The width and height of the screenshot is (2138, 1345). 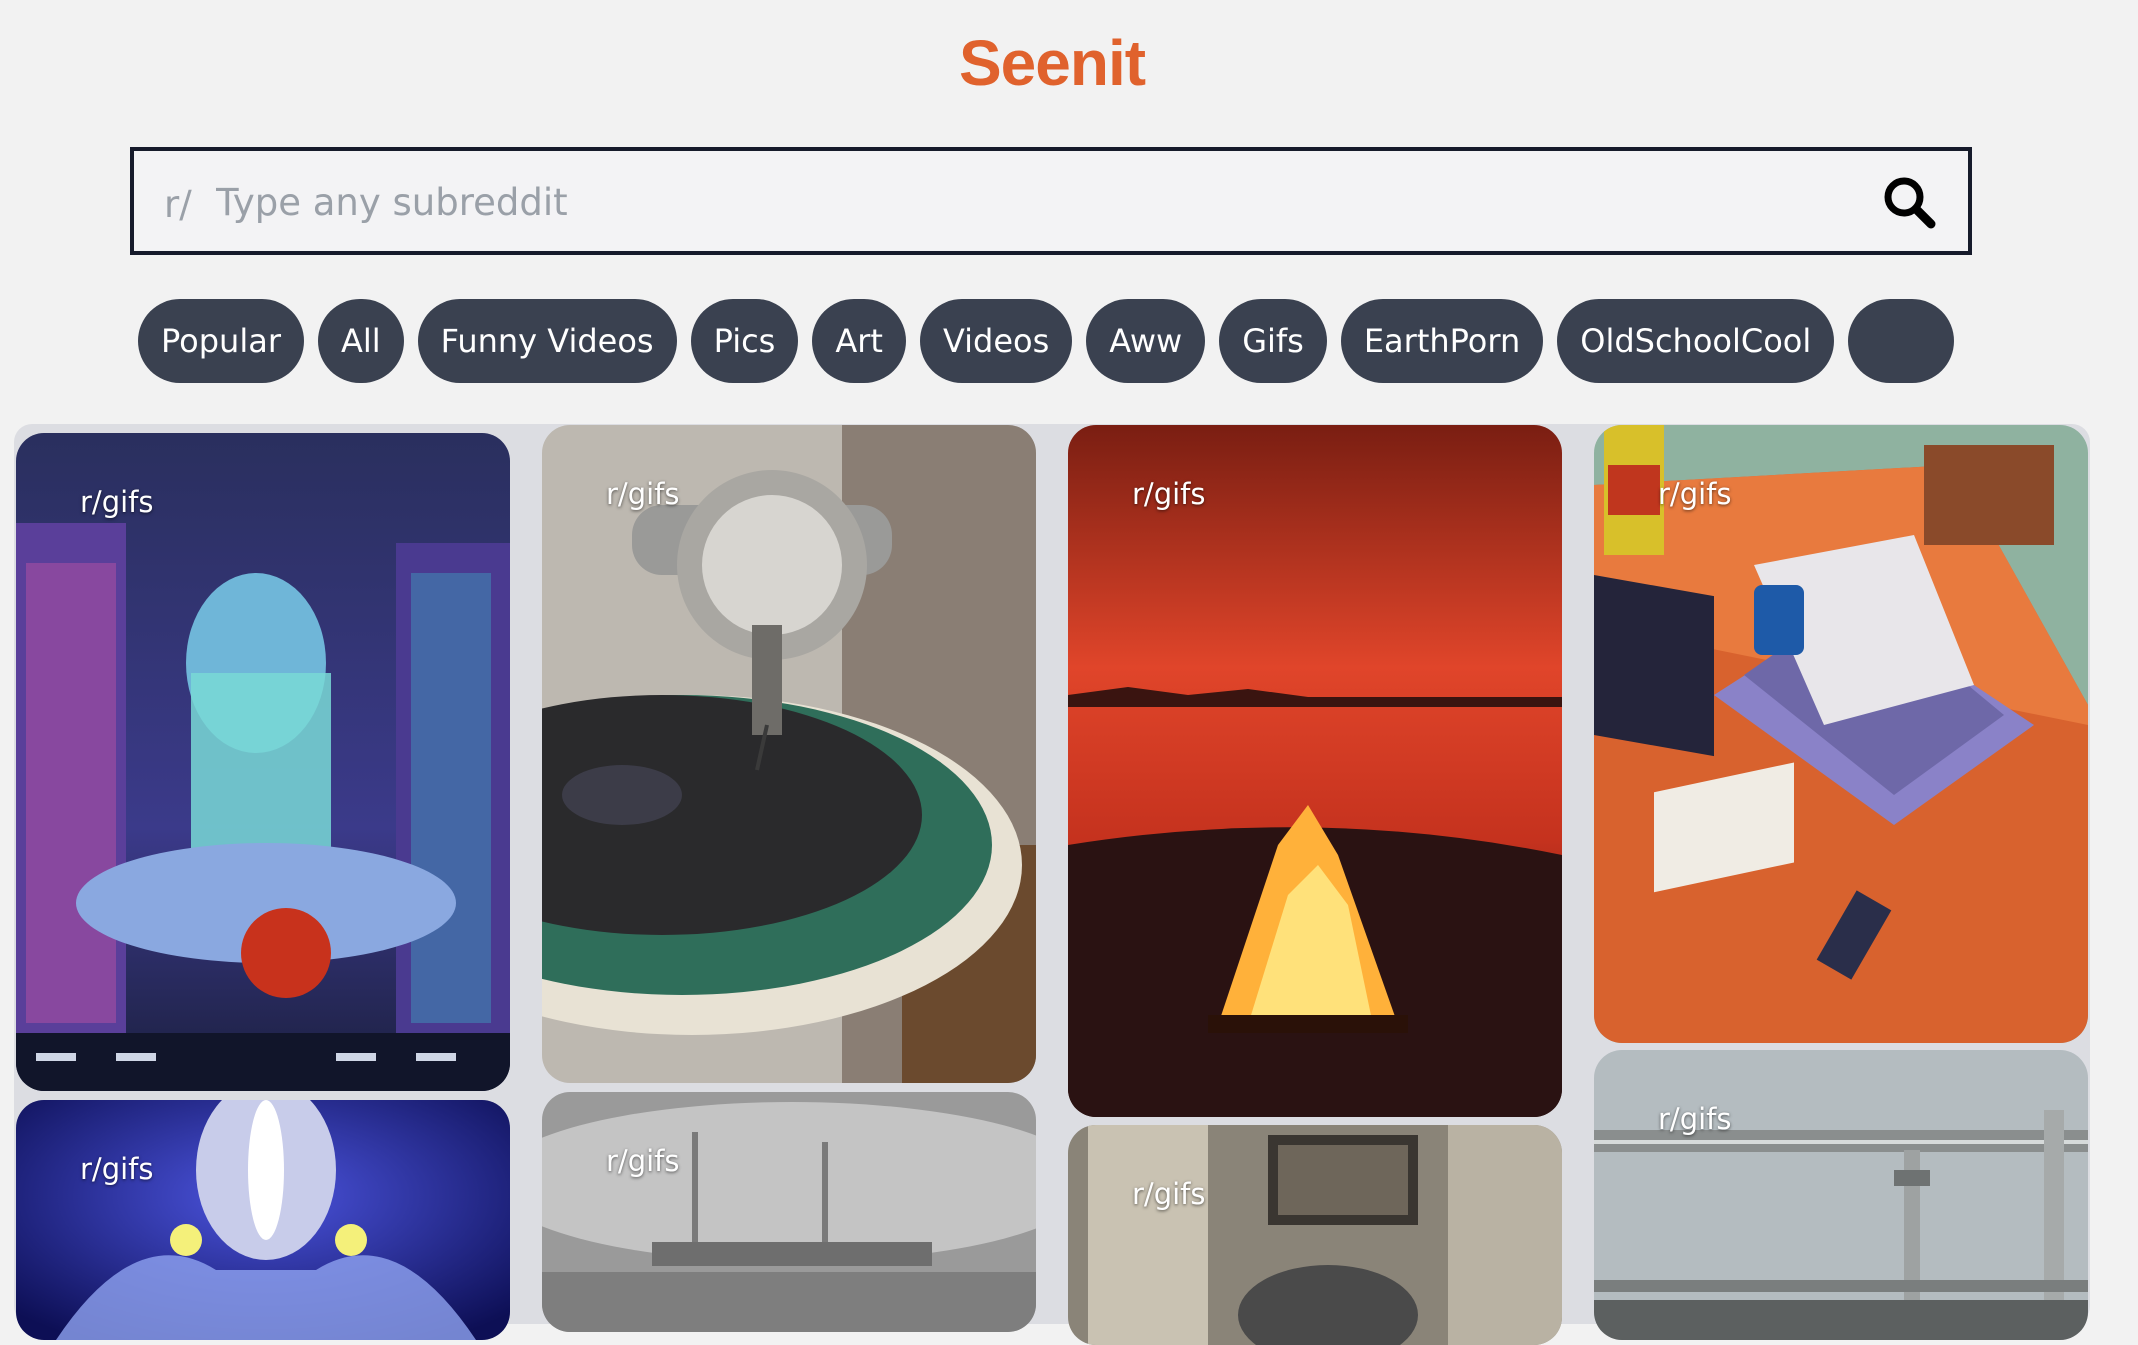 What do you see at coordinates (996, 341) in the screenshot?
I see `chip-videos: Videos` at bounding box center [996, 341].